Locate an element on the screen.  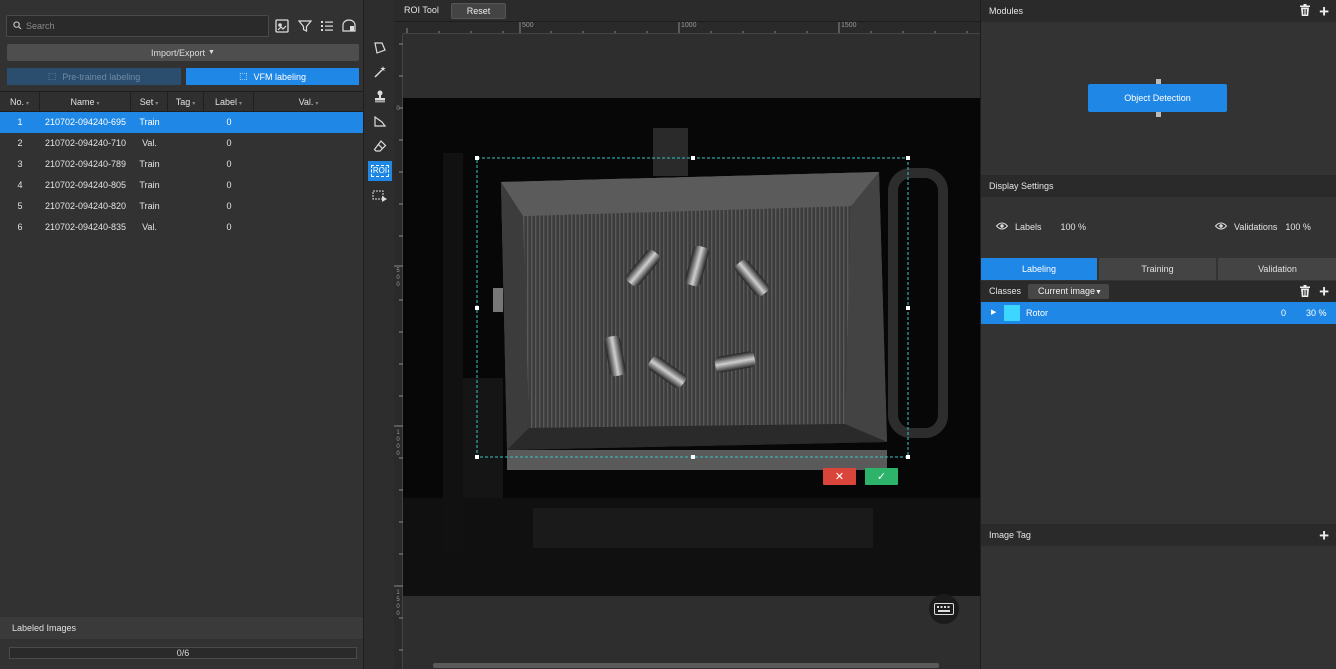
table-row: 4 210702-094240-805 Train 0 is located at coordinates (181, 185).